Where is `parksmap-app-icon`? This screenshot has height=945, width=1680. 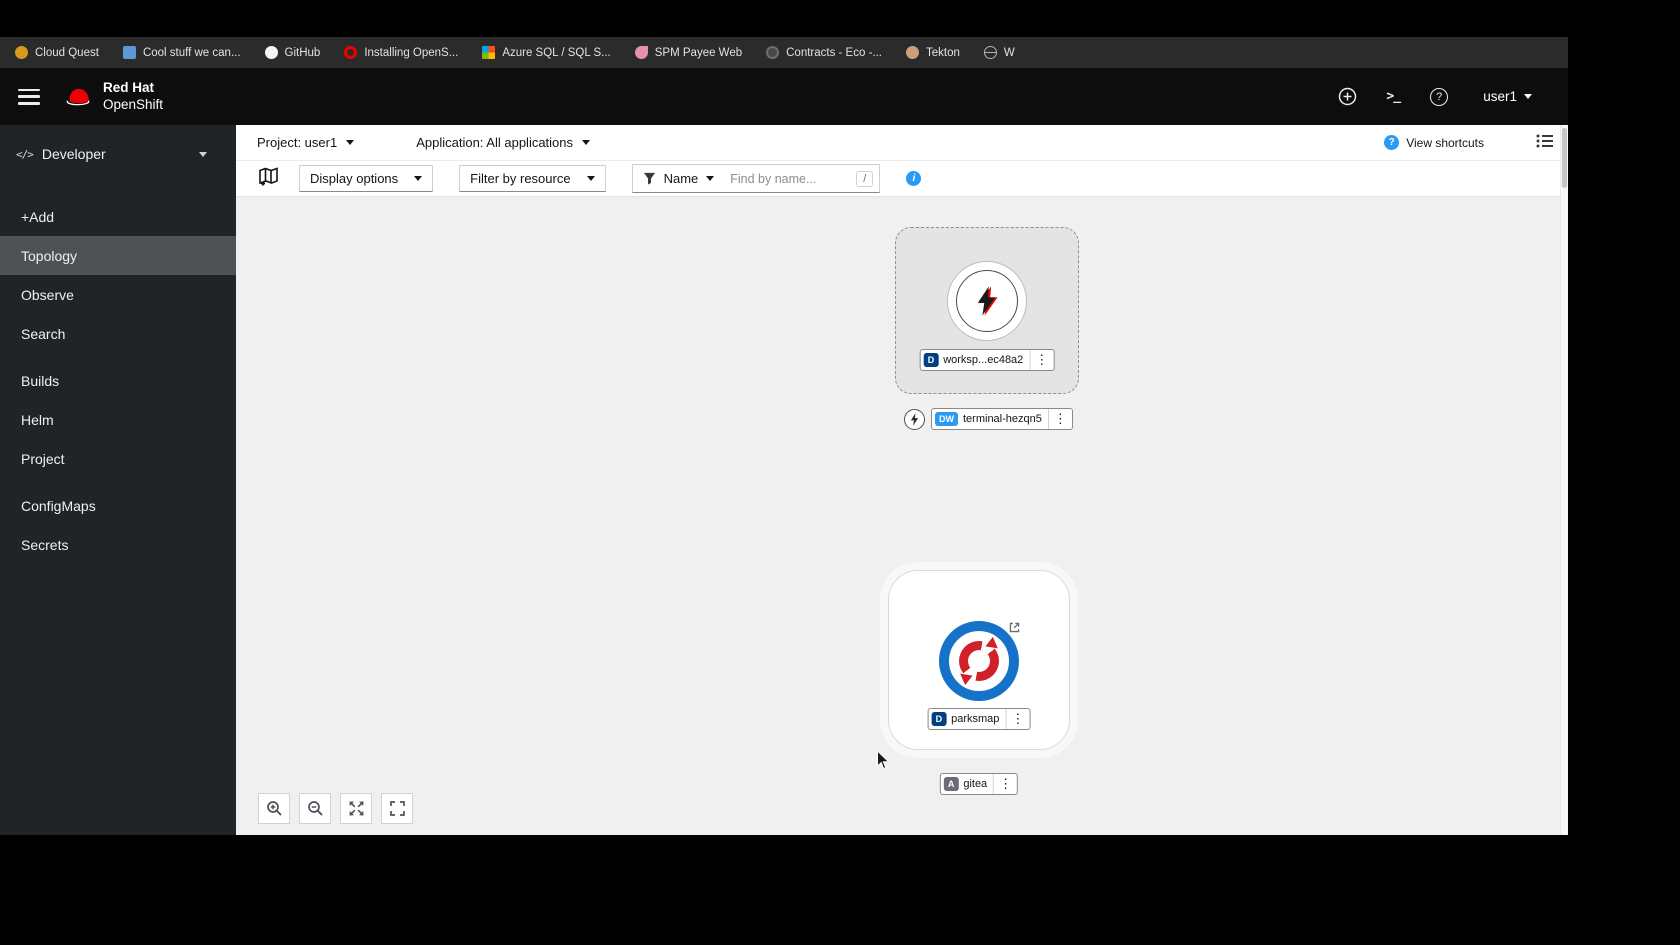 parksmap-app-icon is located at coordinates (979, 661).